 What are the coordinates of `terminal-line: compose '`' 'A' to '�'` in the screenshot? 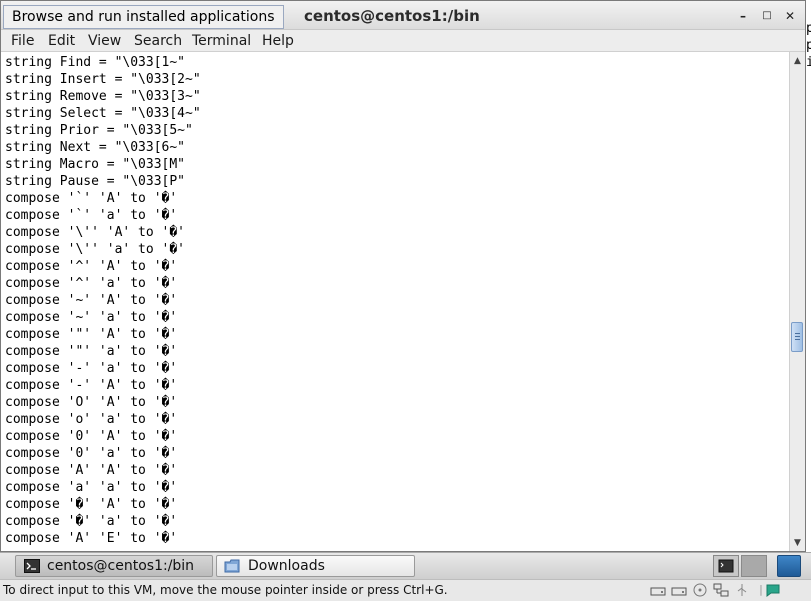 It's located at (91, 198).